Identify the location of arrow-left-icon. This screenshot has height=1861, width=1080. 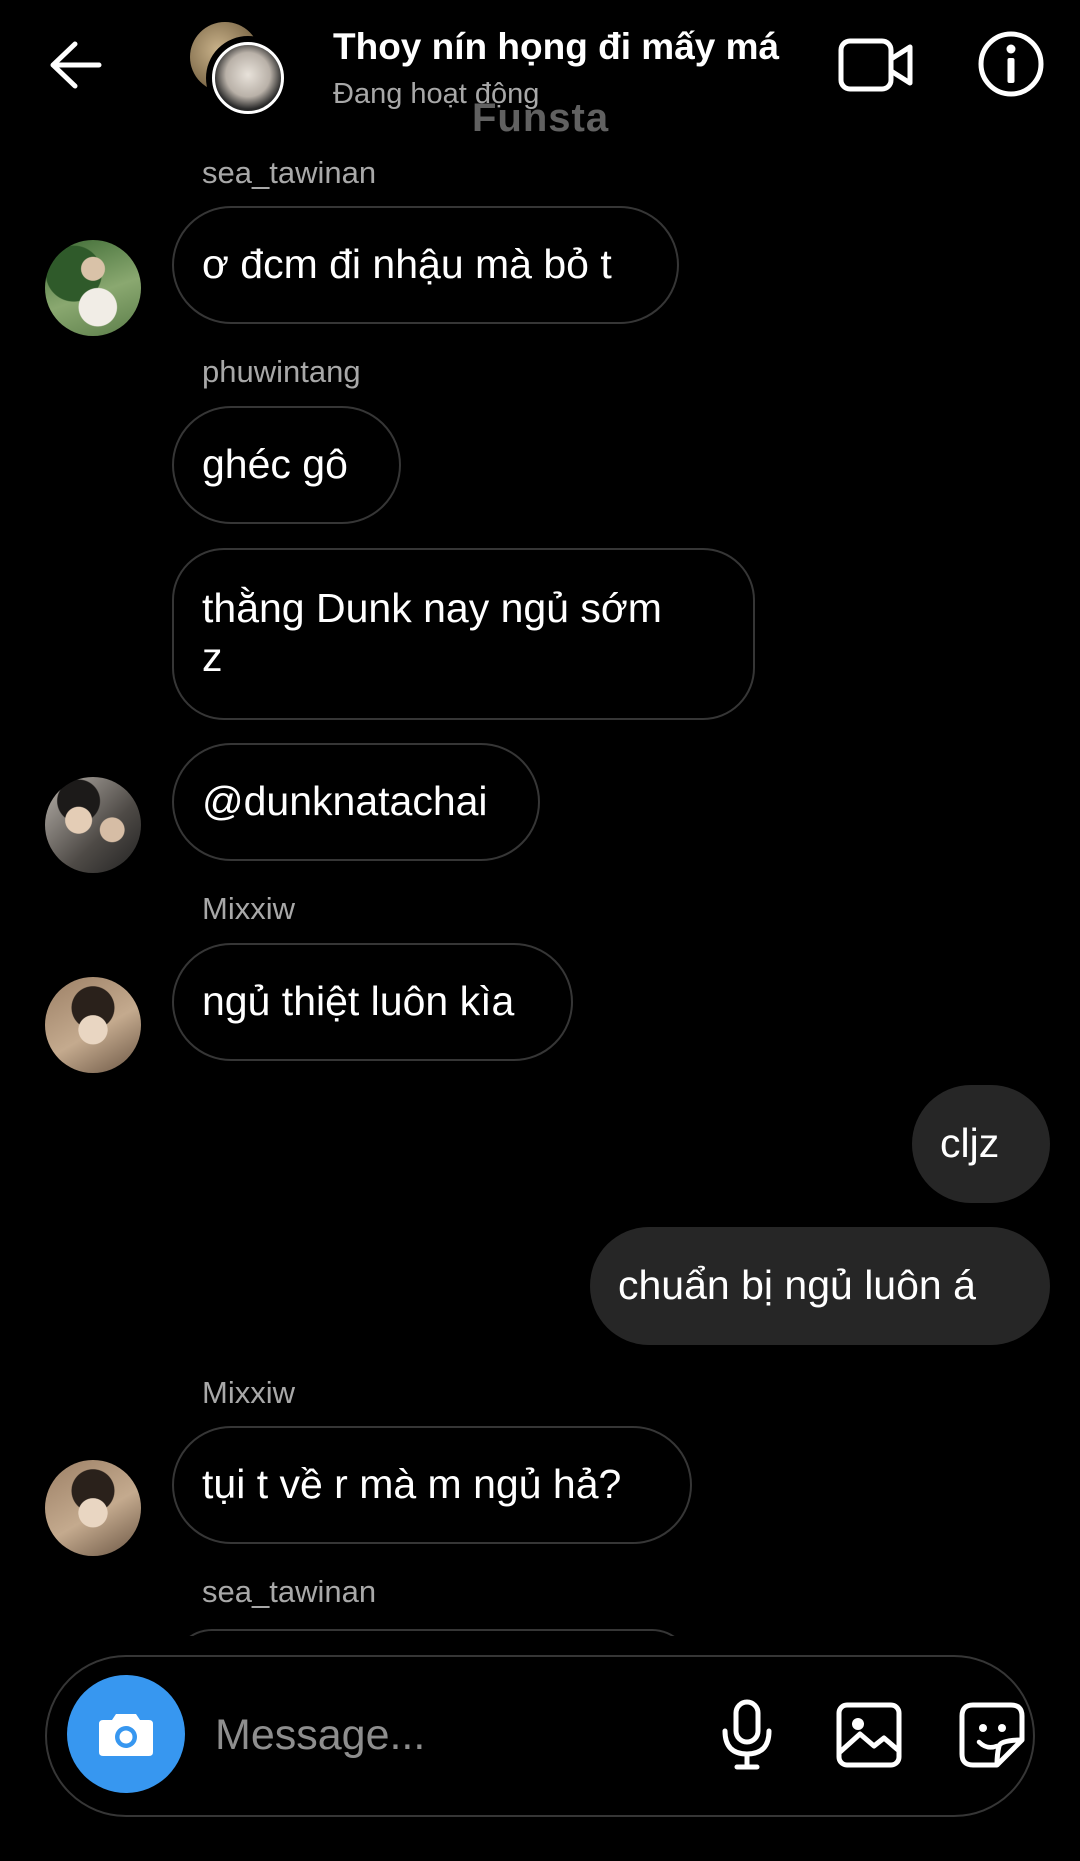
(76, 65).